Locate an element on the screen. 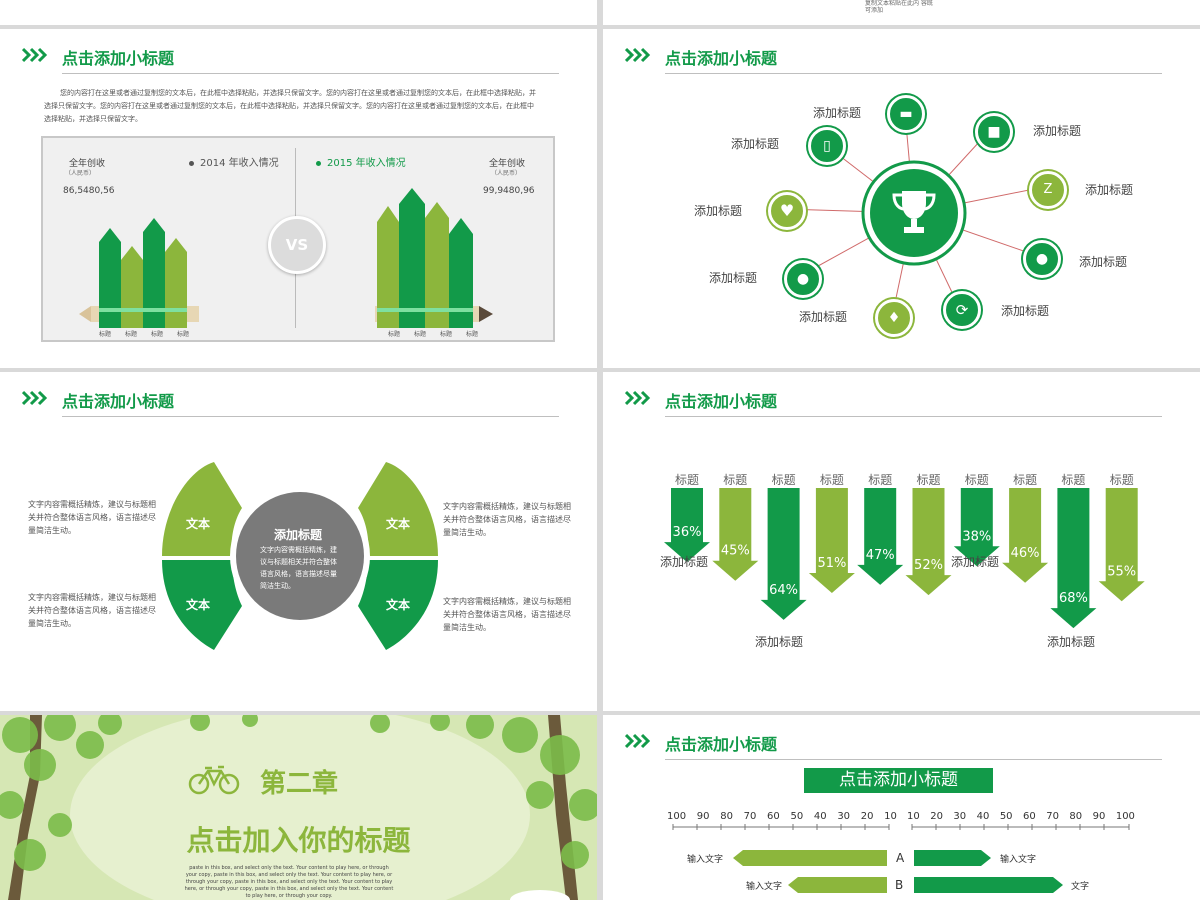 Image resolution: width=1200 pixels, height=900 pixels. faucet-icon: ♦ is located at coordinates (894, 318).